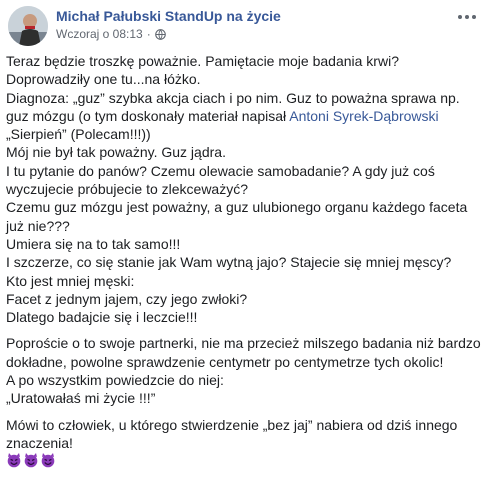 The width and height of the screenshot is (491, 491). I want to click on text-line: znaczenia!, so click(39, 442).